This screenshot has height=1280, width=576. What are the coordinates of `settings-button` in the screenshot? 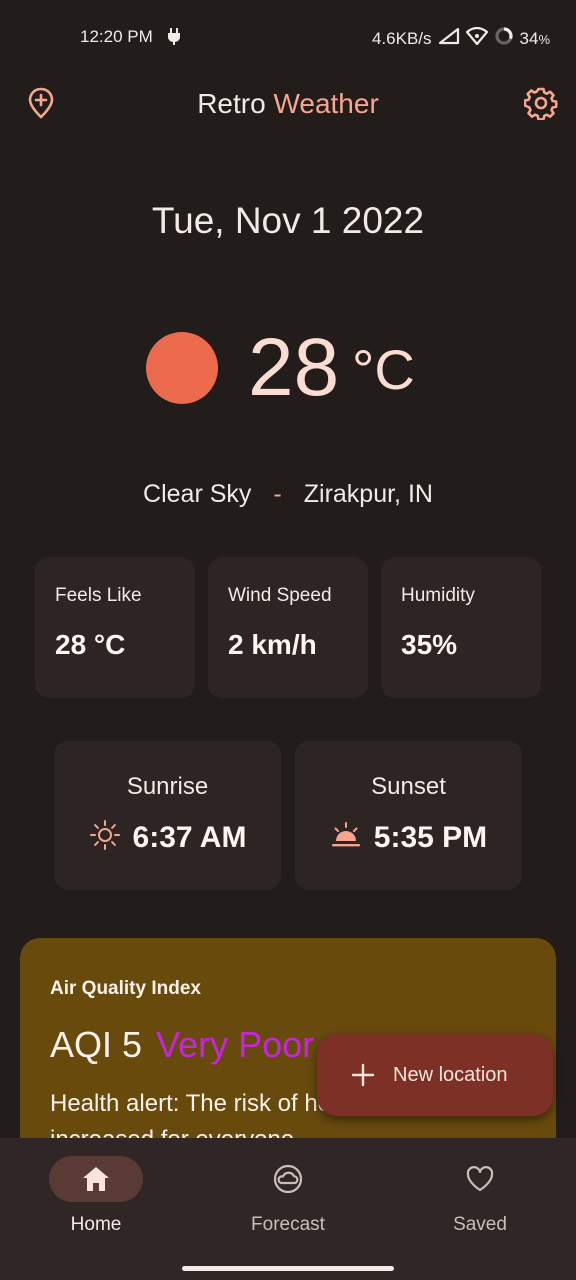 It's located at (540, 103).